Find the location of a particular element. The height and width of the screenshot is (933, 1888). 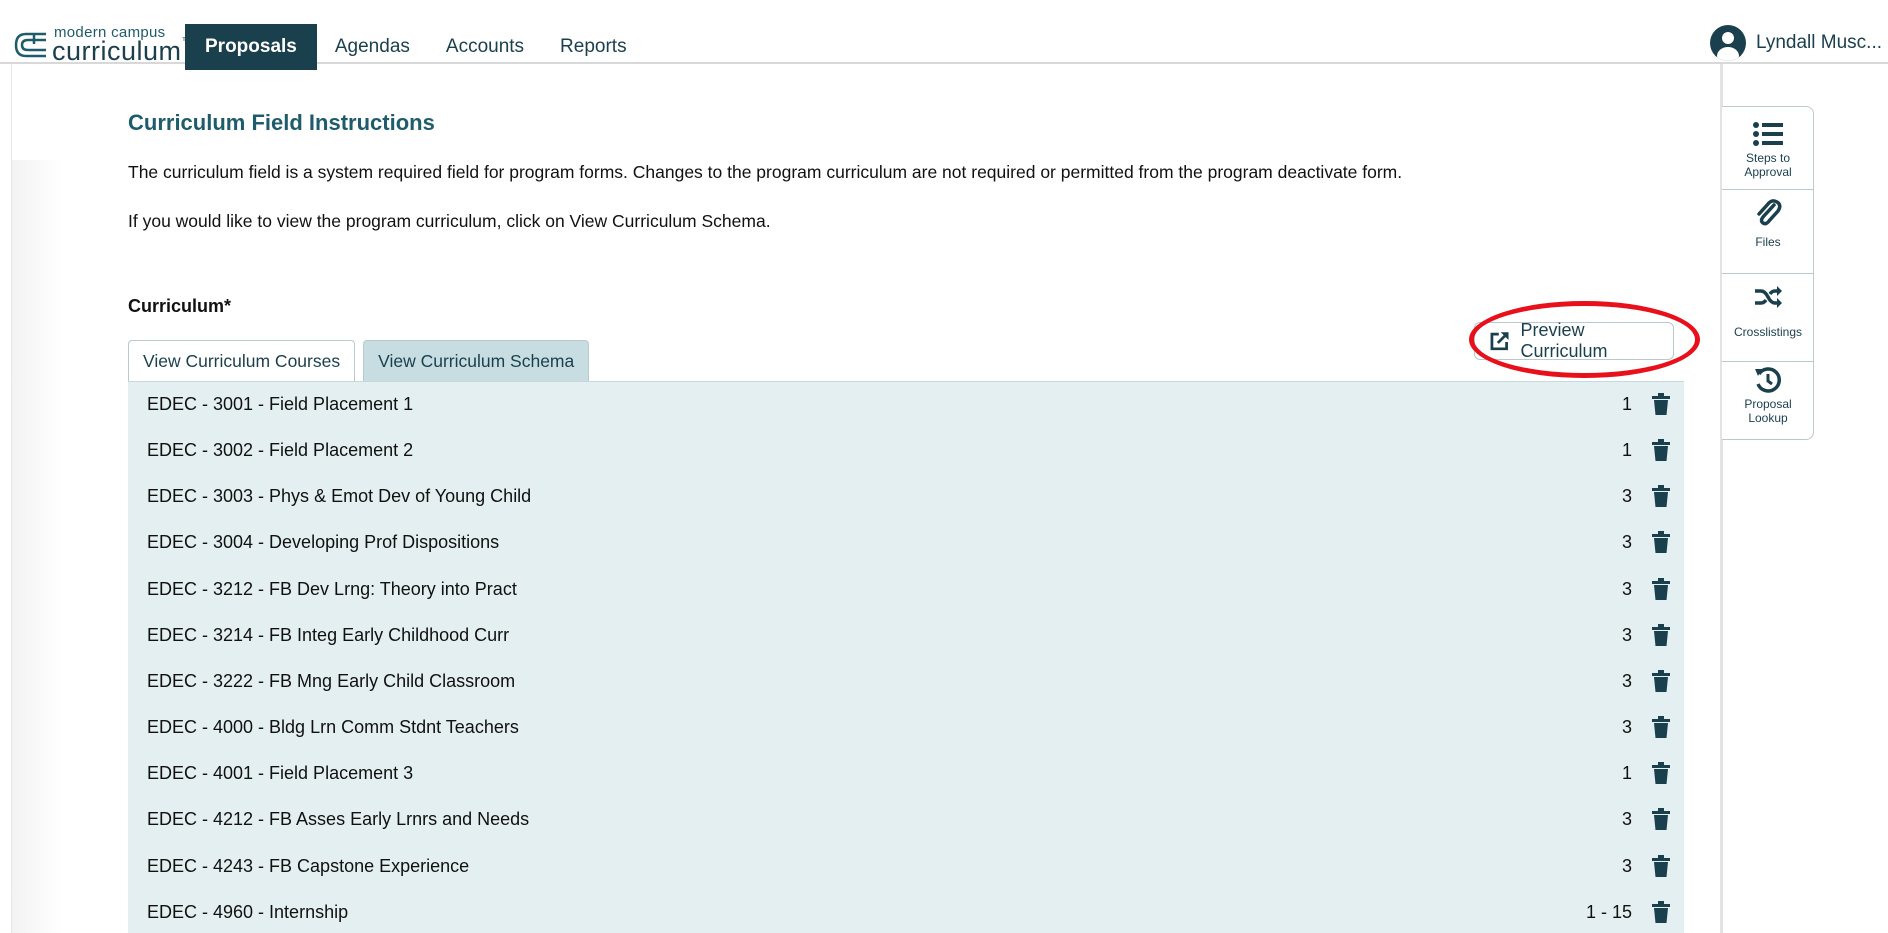

page-heading: Curriculum Field Instructions is located at coordinates (281, 122).